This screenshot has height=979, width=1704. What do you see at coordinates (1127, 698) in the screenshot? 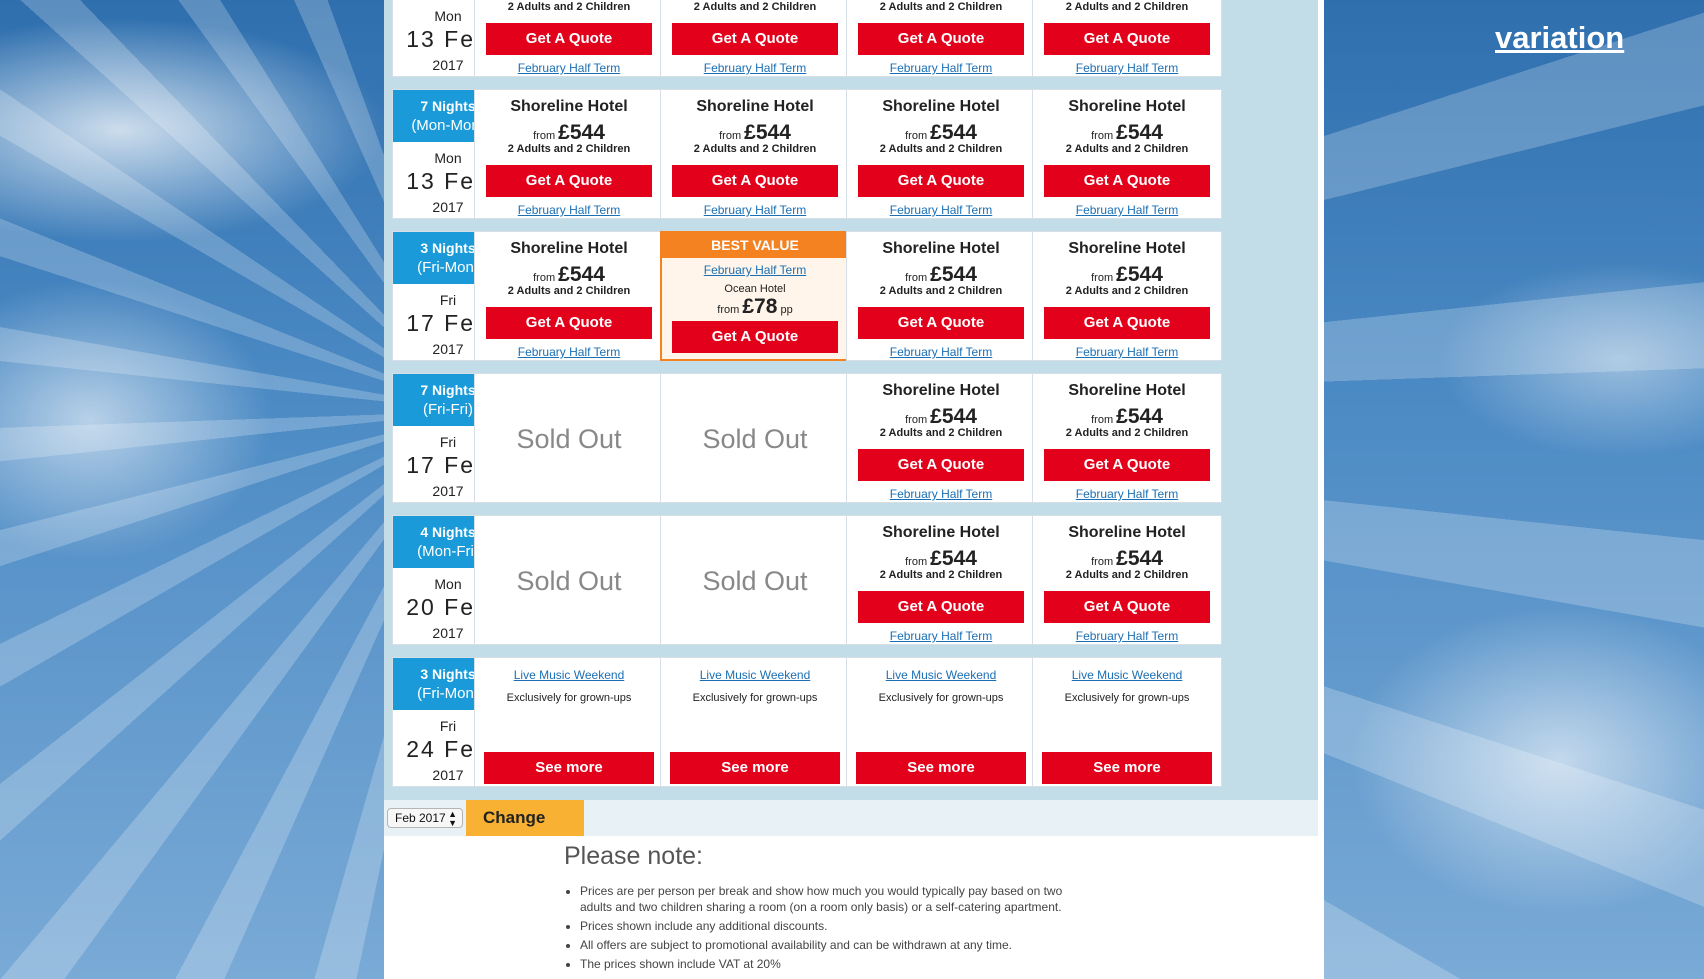
I see `offer-description: Exclusively for grown-ups` at bounding box center [1127, 698].